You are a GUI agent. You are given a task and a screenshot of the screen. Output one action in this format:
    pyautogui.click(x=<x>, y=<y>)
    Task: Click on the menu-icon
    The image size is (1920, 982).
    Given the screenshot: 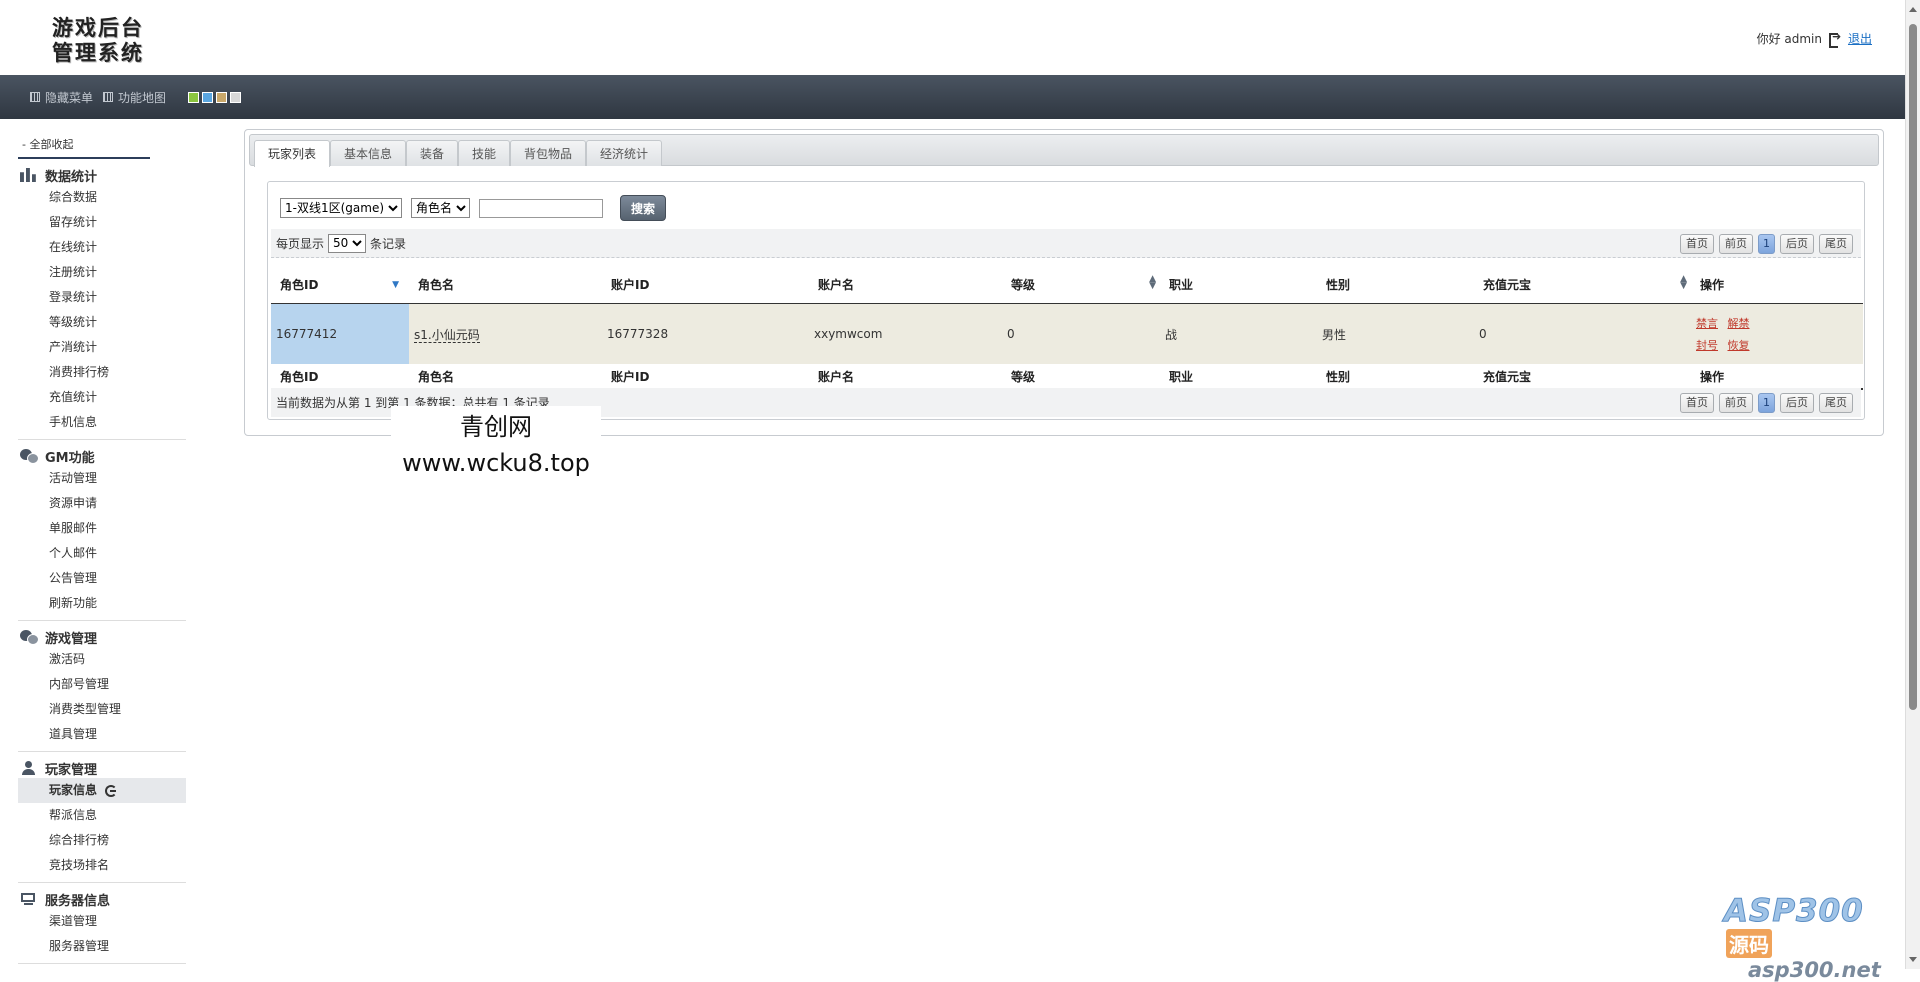 What is the action you would take?
    pyautogui.click(x=35, y=97)
    